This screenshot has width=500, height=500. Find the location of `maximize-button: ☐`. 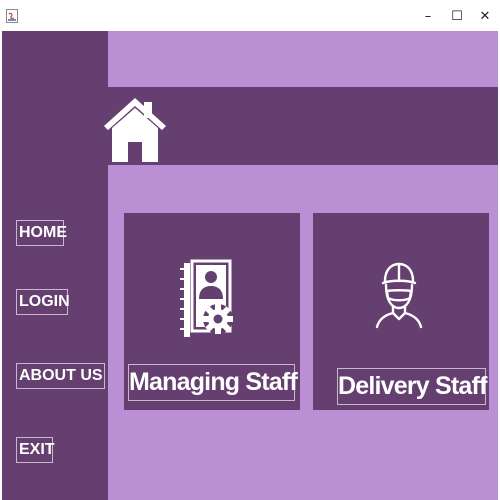

maximize-button: ☐ is located at coordinates (457, 17).